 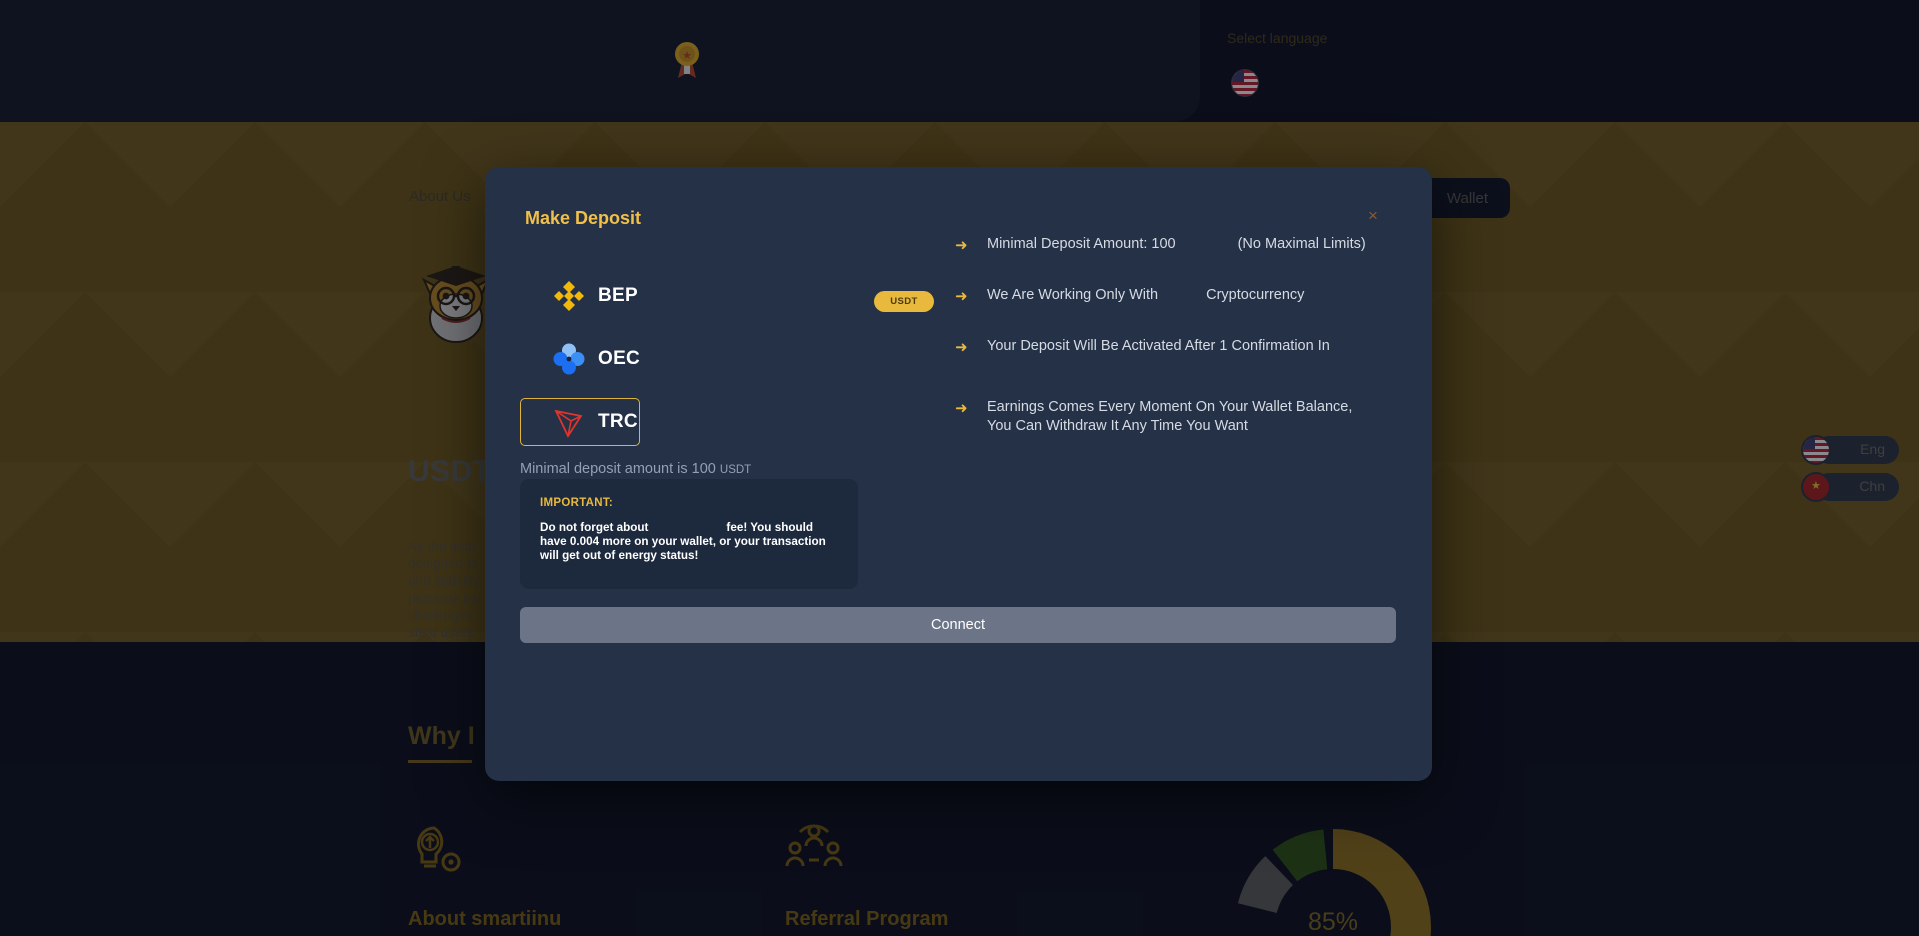 I want to click on minimal-deposit-note: Minimal deposit amount is 100 USDT, so click(x=635, y=469).